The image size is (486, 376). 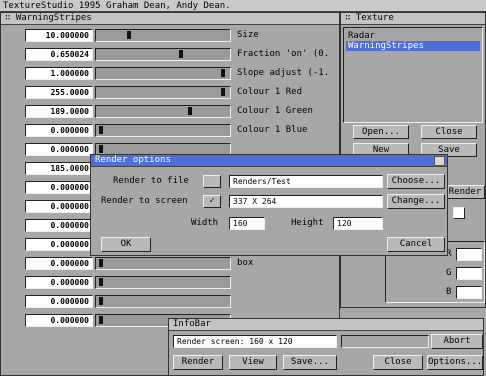 I want to click on b-field, so click(x=469, y=292).